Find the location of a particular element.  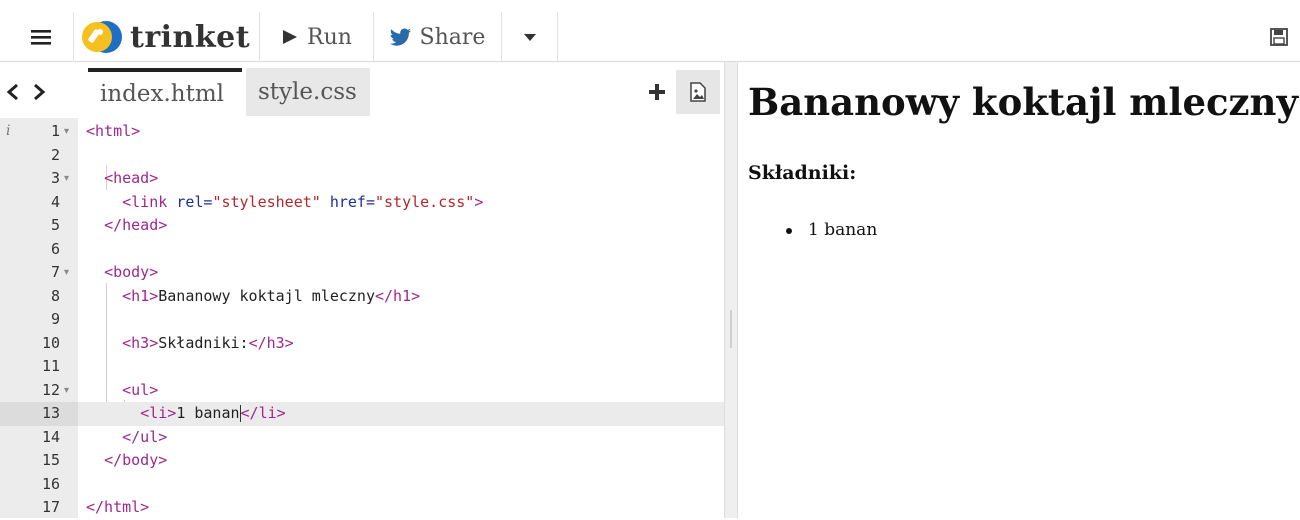

plus-icon is located at coordinates (657, 92).